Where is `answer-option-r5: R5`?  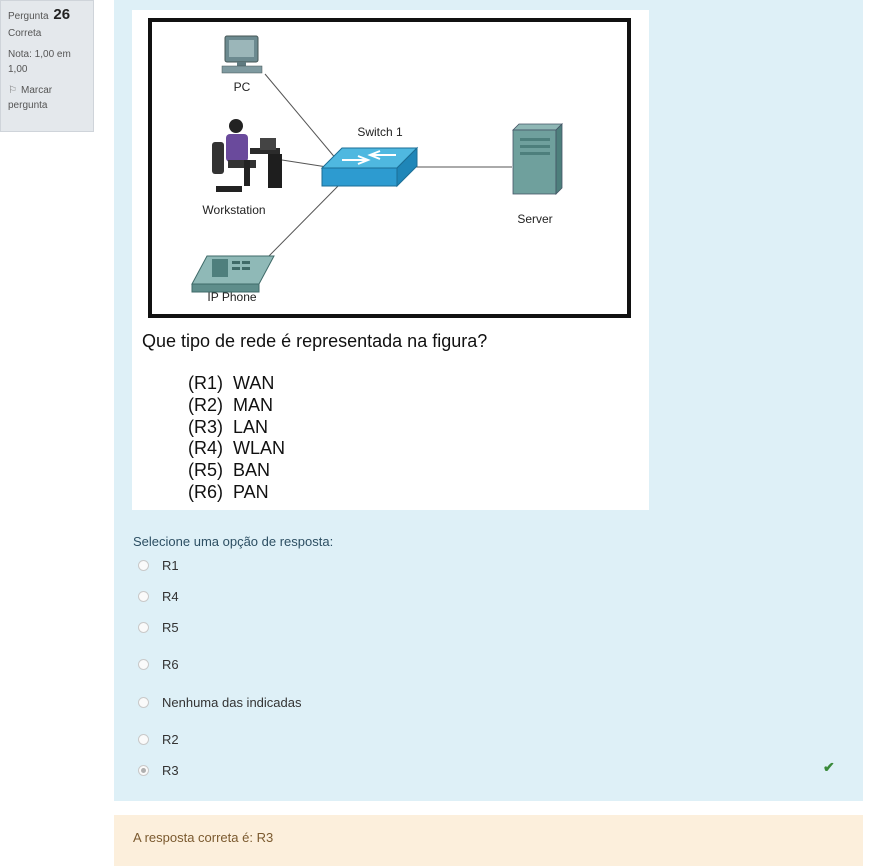 answer-option-r5: R5 is located at coordinates (158, 627).